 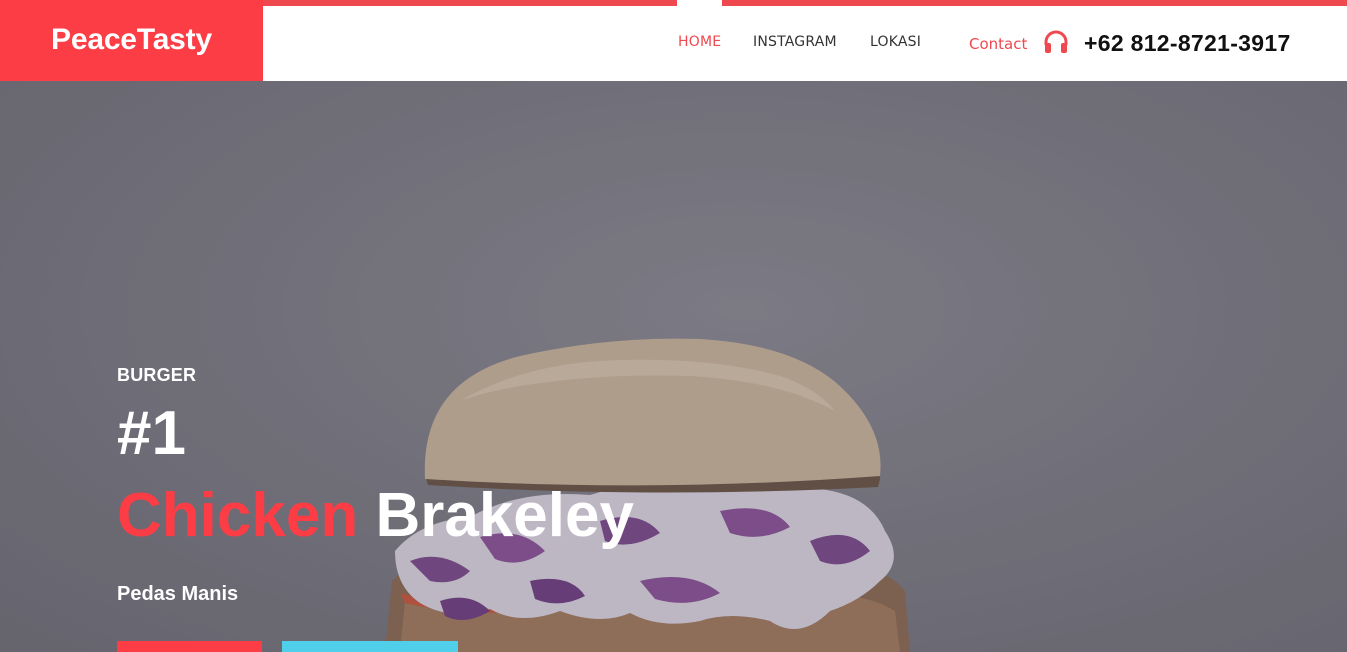 I want to click on nav-item-home: HOME, so click(x=699, y=42).